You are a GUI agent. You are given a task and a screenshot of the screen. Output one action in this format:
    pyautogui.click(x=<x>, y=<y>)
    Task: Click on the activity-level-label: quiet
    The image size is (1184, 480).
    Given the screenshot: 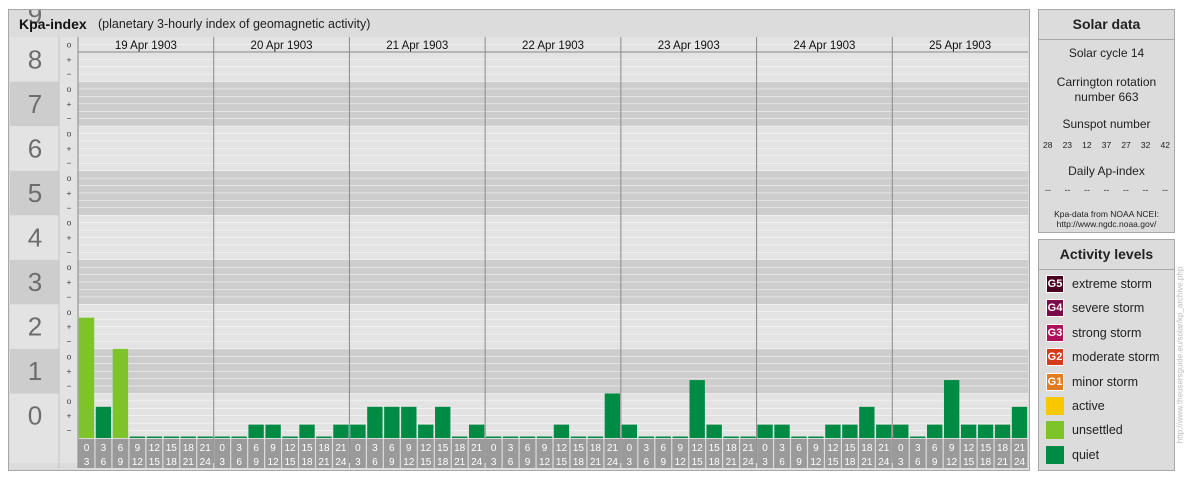 What is the action you would take?
    pyautogui.click(x=1086, y=454)
    